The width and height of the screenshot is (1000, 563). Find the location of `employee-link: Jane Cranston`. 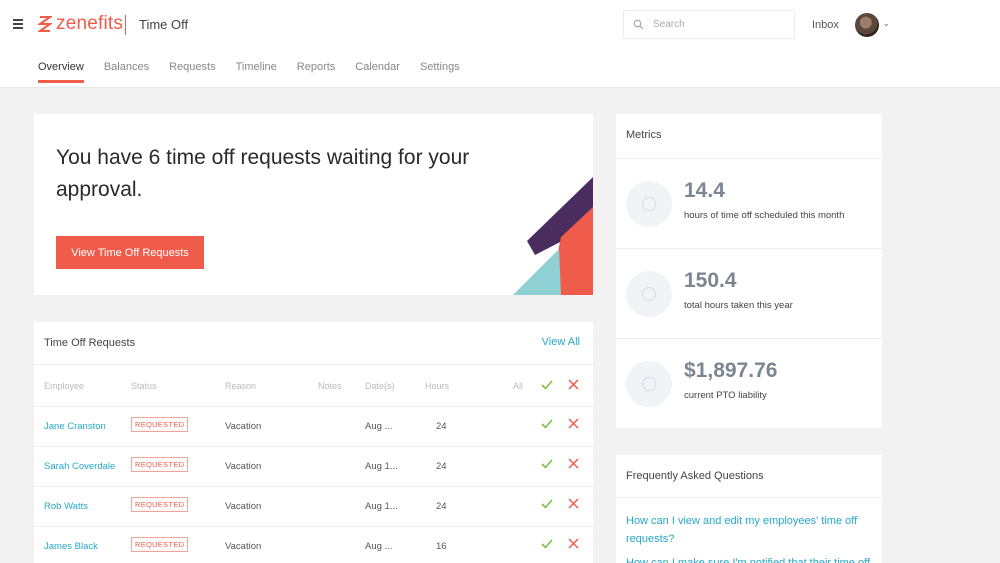

employee-link: Jane Cranston is located at coordinates (75, 426).